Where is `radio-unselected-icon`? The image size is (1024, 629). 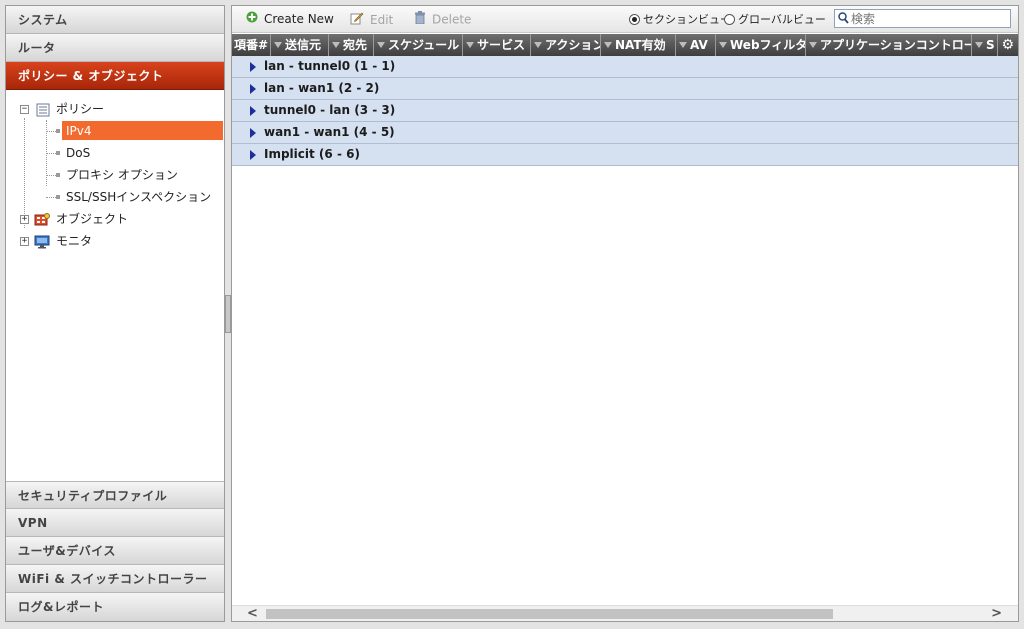
radio-unselected-icon is located at coordinates (729, 19).